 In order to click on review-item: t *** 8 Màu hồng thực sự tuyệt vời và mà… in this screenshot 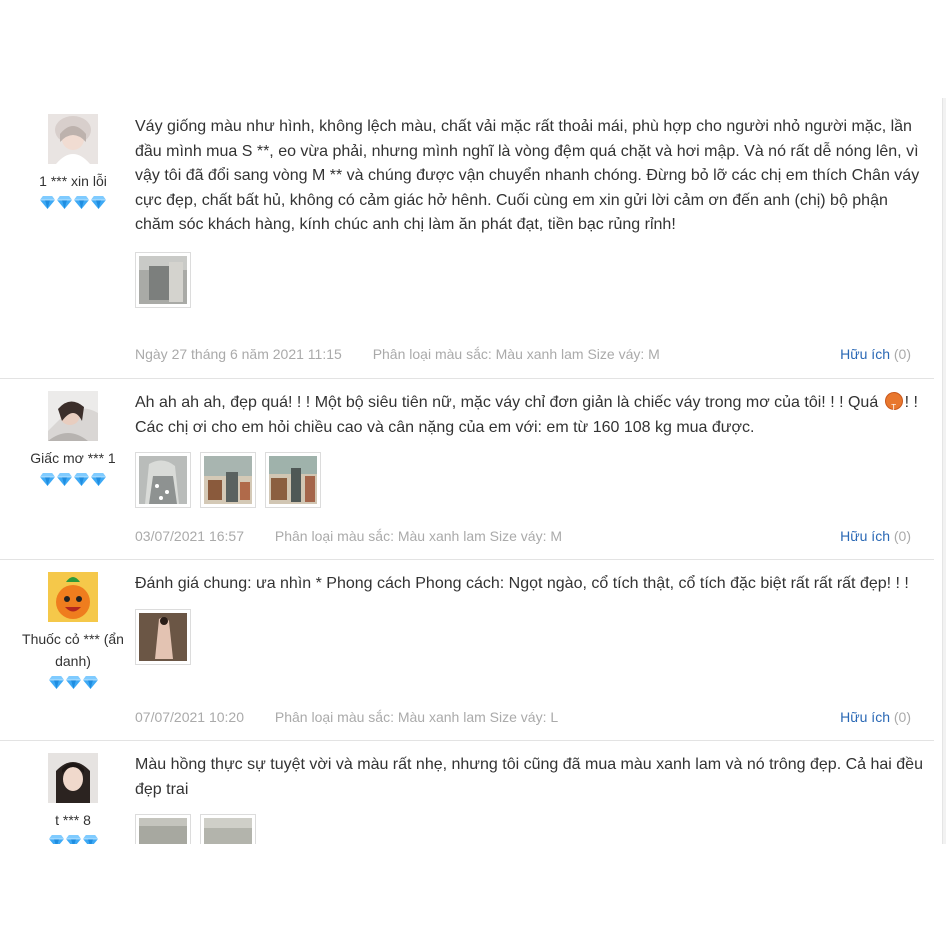, I will do `click(467, 792)`.